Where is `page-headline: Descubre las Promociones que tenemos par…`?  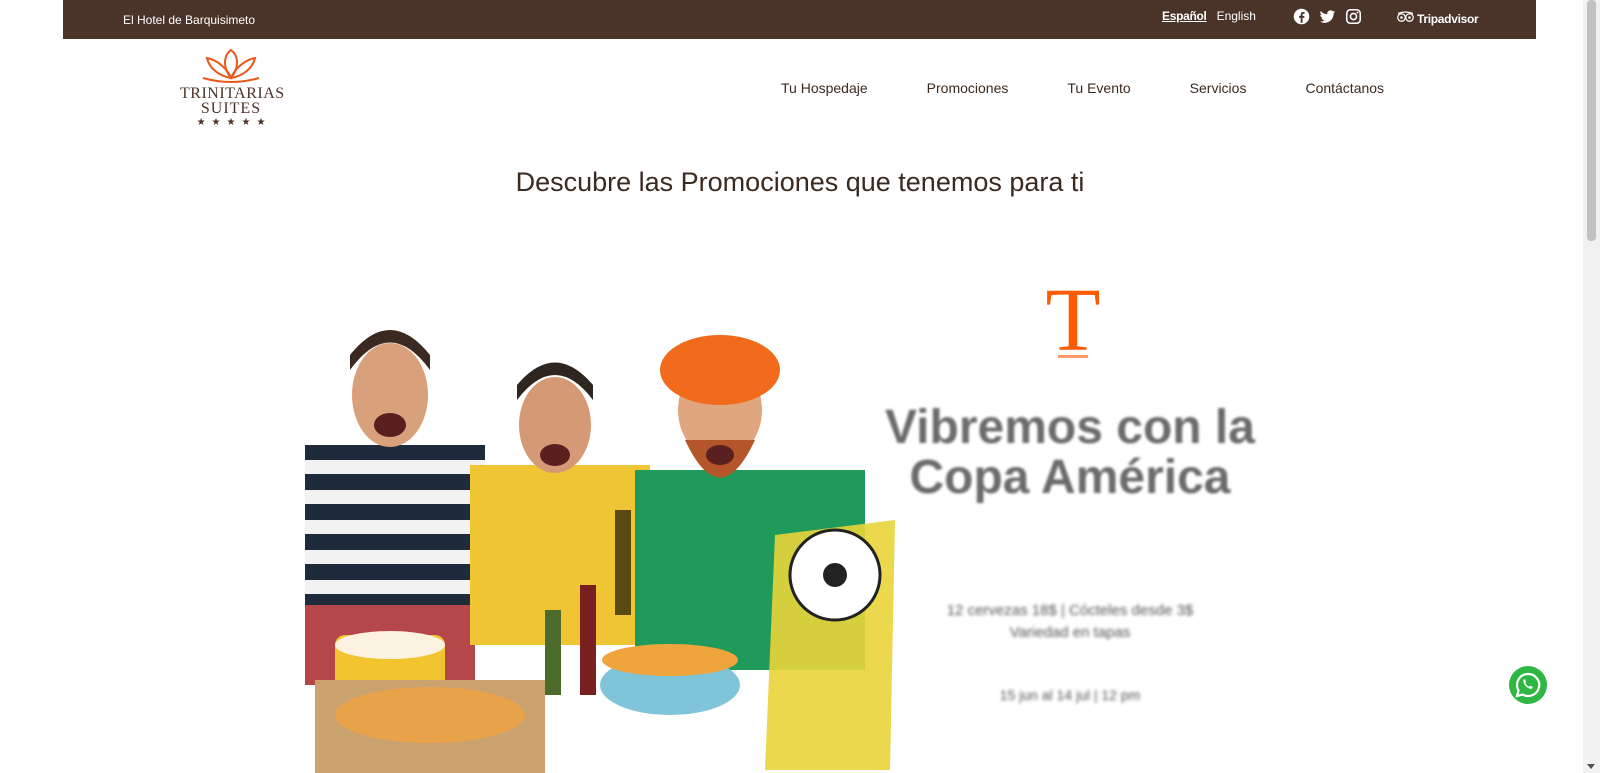 page-headline: Descubre las Promociones que tenemos par… is located at coordinates (800, 182).